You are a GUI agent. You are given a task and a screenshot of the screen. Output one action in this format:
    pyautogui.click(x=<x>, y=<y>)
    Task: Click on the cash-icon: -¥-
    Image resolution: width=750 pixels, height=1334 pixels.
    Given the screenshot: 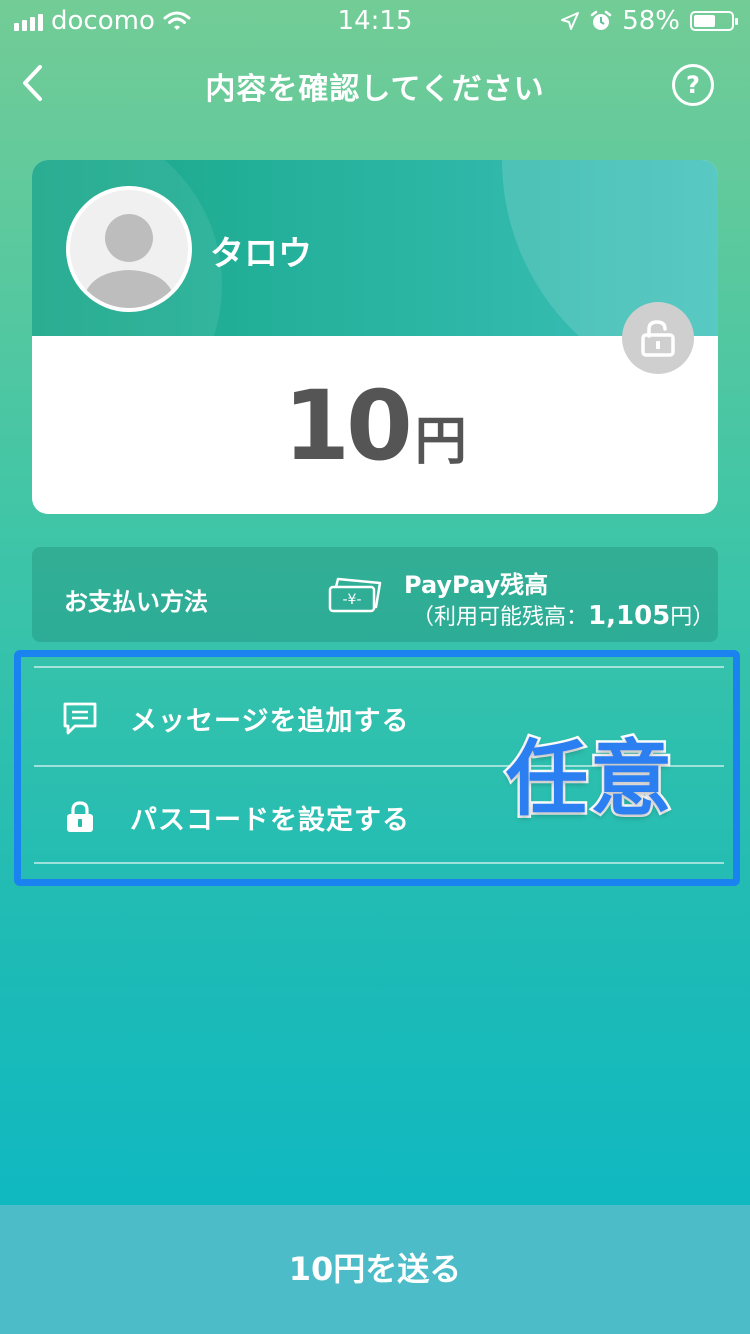 What is the action you would take?
    pyautogui.click(x=355, y=595)
    